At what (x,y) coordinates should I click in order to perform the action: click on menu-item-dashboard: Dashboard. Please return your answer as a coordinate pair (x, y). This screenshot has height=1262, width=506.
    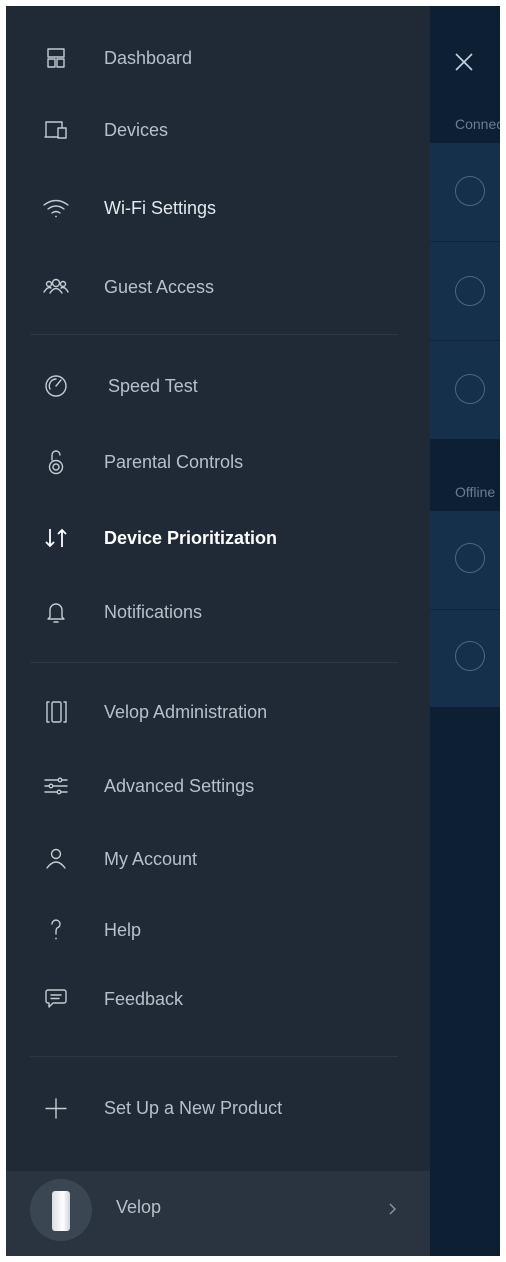
    Looking at the image, I should click on (218, 58).